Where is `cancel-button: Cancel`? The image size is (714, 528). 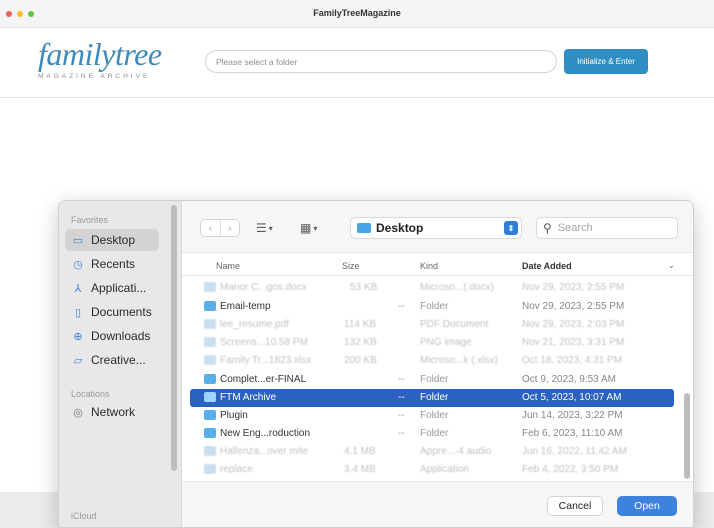 cancel-button: Cancel is located at coordinates (575, 506).